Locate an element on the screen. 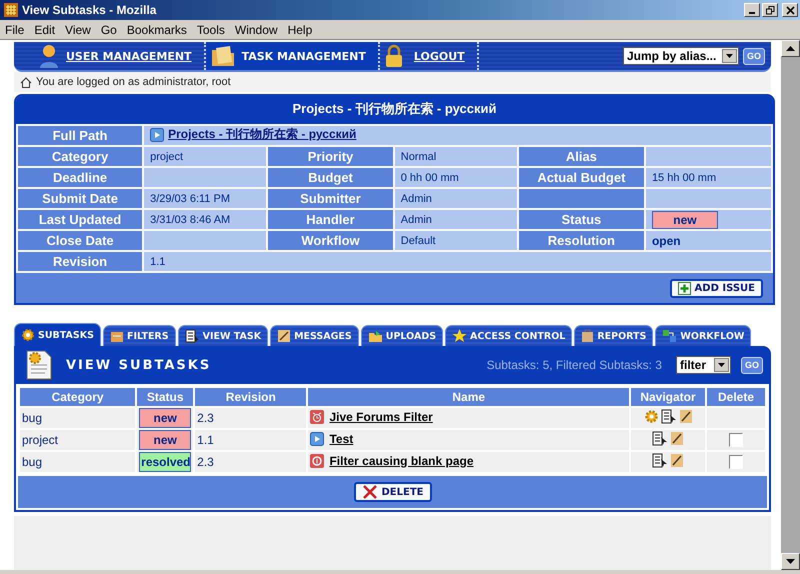 The image size is (800, 574). scrollbar is located at coordinates (790, 305).